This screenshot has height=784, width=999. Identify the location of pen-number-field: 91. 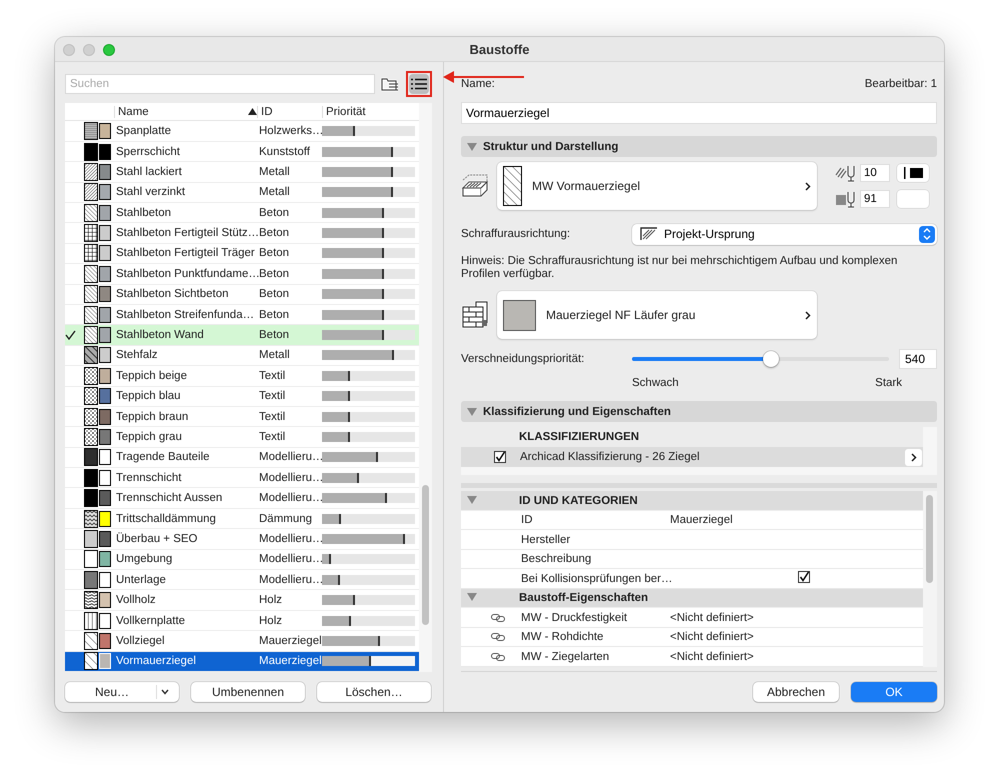
(875, 199).